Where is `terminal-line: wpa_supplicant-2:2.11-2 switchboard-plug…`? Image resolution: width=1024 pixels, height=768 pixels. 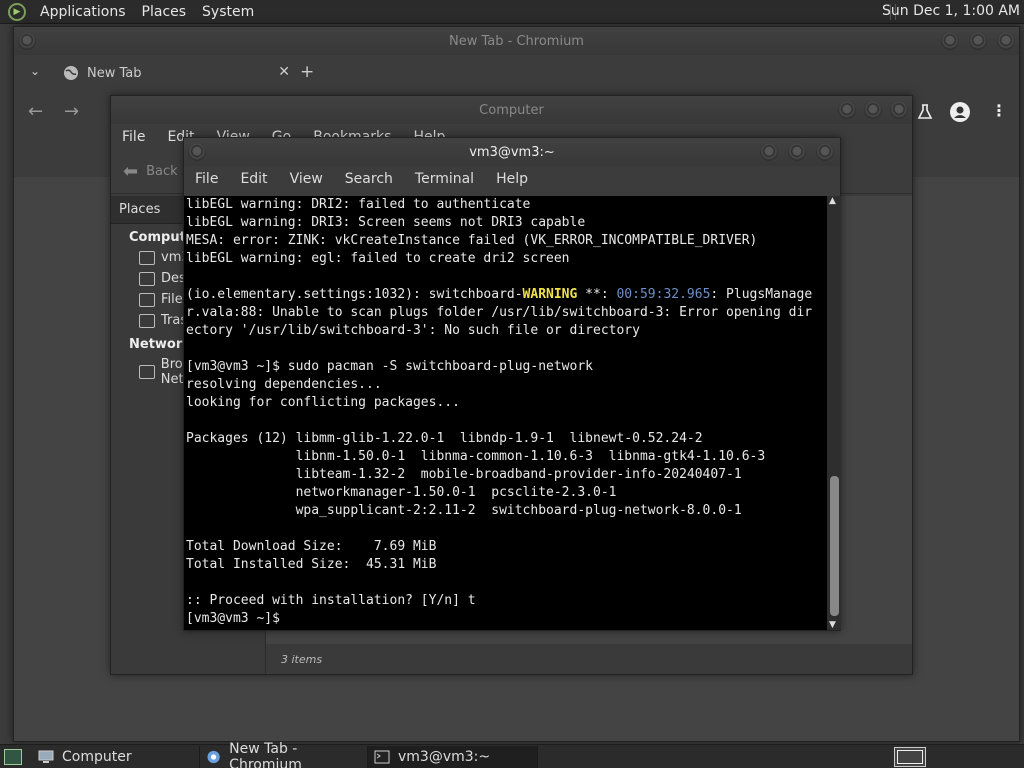 terminal-line: wpa_supplicant-2:2.11-2 switchboard-plug… is located at coordinates (464, 510).